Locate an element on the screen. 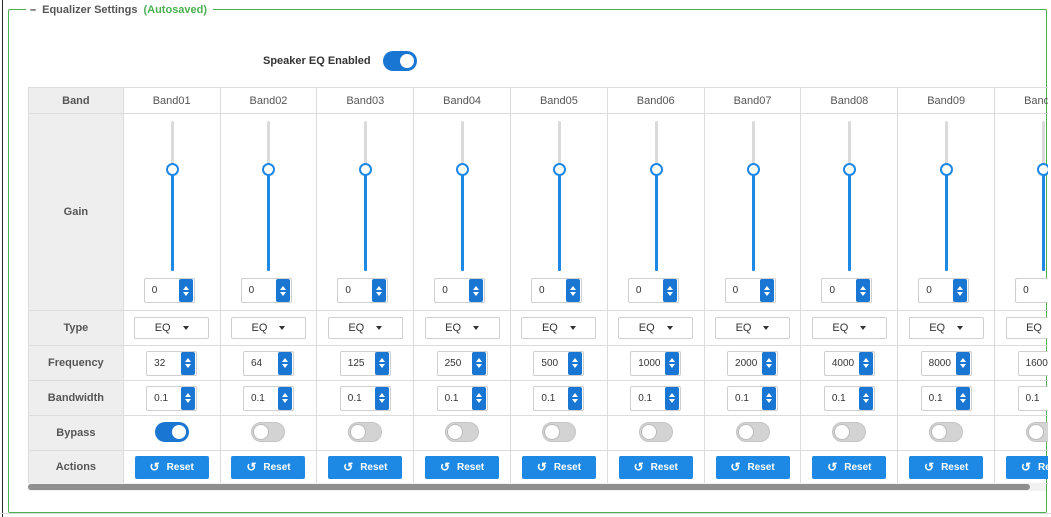 Image resolution: width=1051 pixels, height=517 pixels. frequency-stepper: 32 is located at coordinates (172, 363).